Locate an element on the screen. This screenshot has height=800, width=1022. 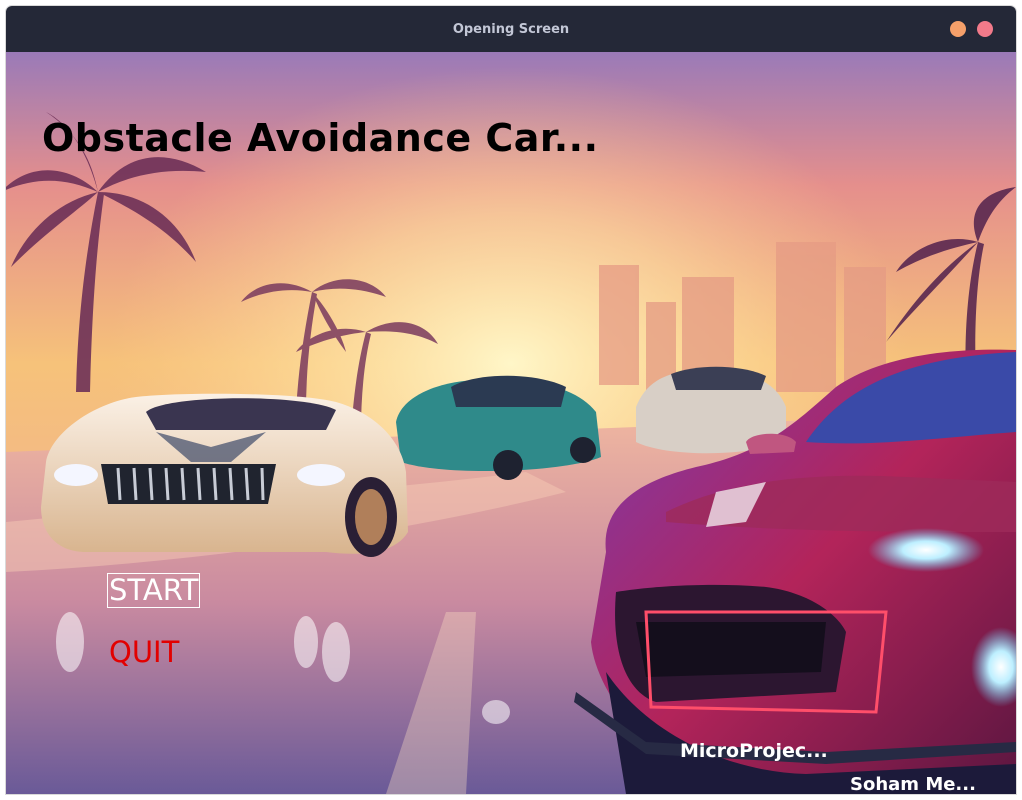
close-button is located at coordinates (985, 29).